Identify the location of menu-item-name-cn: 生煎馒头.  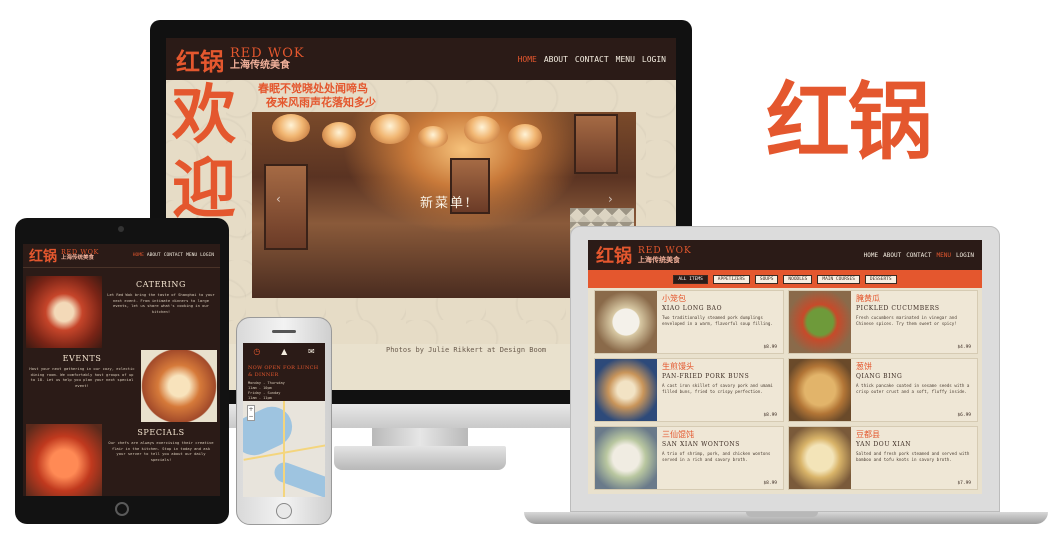
(678, 366).